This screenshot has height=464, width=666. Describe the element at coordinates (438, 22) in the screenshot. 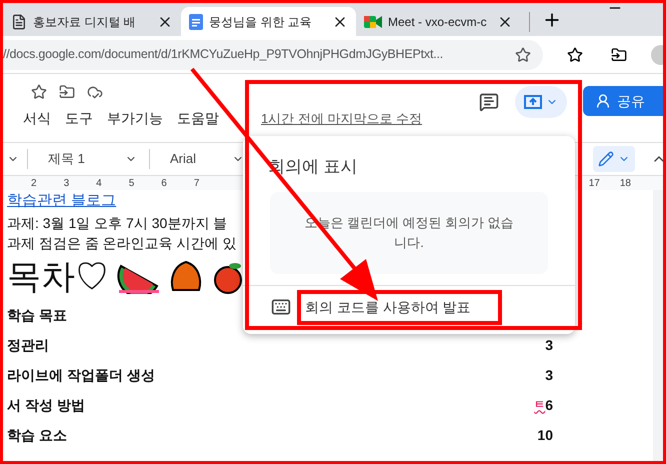

I see `tab-title: Meet - vxo-ecvm-c` at that location.